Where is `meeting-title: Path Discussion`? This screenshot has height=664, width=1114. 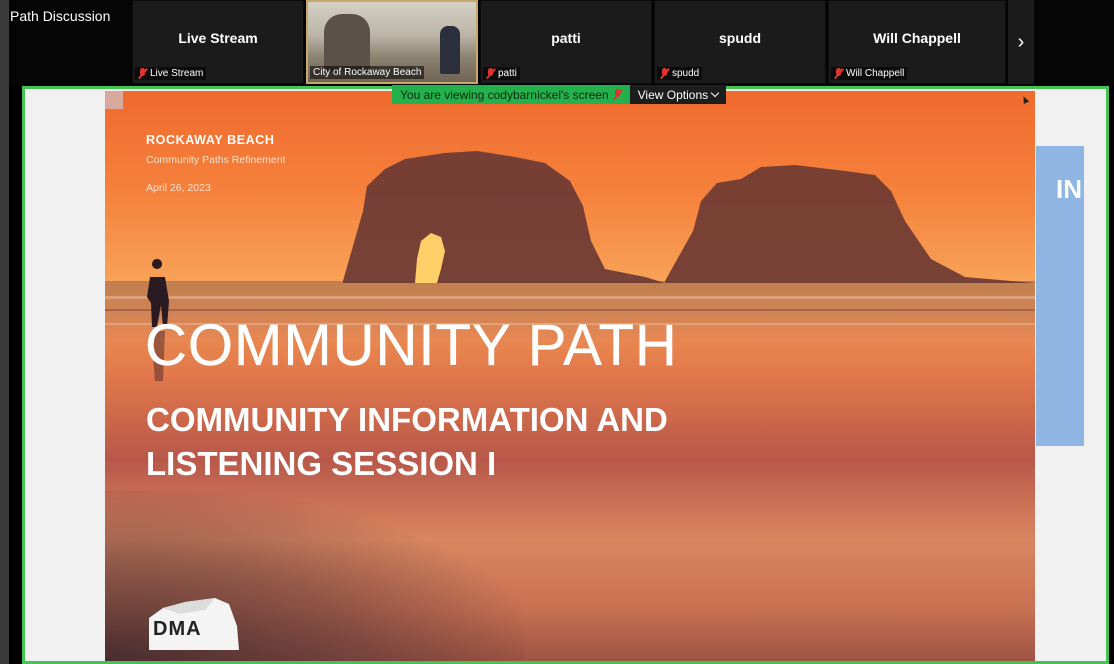
meeting-title: Path Discussion is located at coordinates (60, 16).